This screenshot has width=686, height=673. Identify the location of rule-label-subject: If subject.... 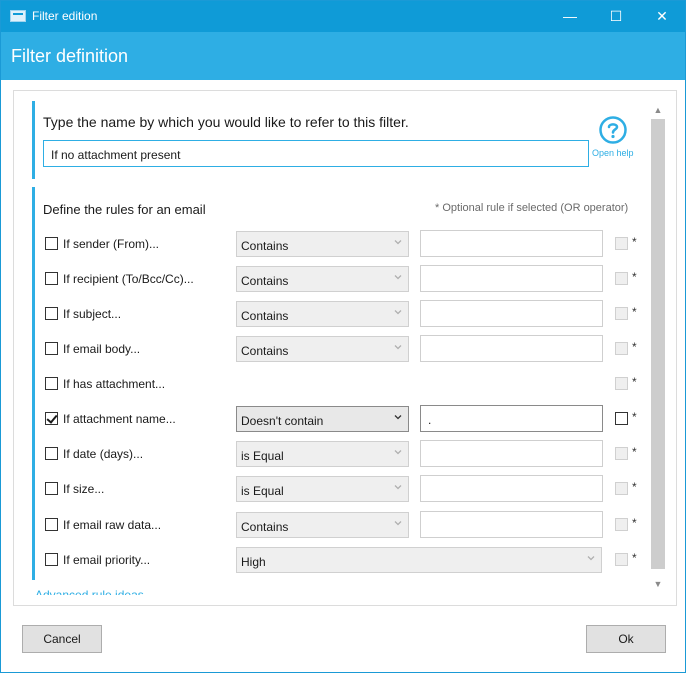
(92, 314).